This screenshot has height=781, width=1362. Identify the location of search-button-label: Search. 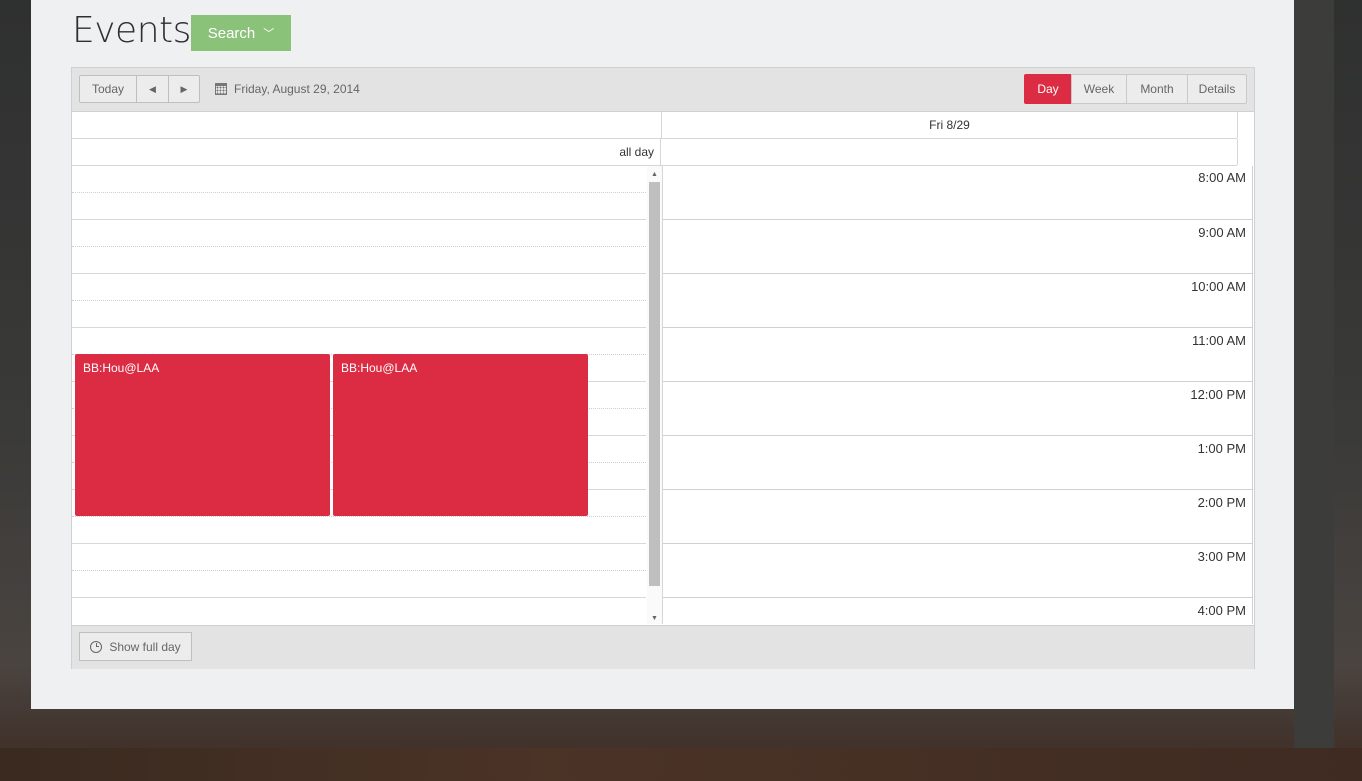
(231, 33).